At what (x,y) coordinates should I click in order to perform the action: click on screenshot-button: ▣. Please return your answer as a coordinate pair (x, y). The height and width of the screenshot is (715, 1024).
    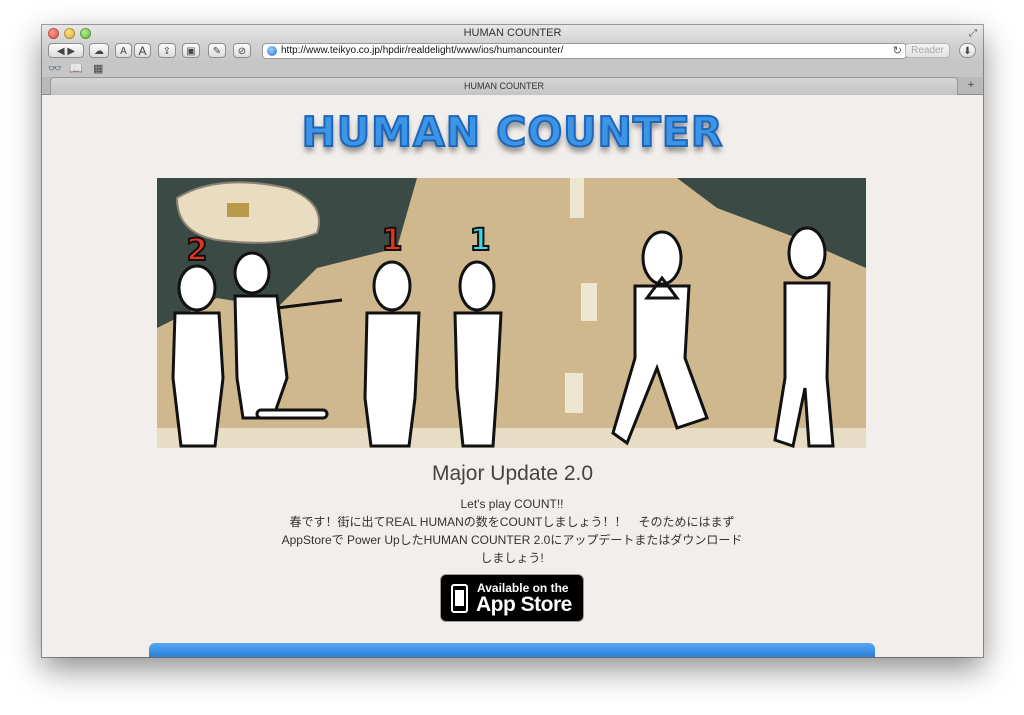
    Looking at the image, I should click on (191, 50).